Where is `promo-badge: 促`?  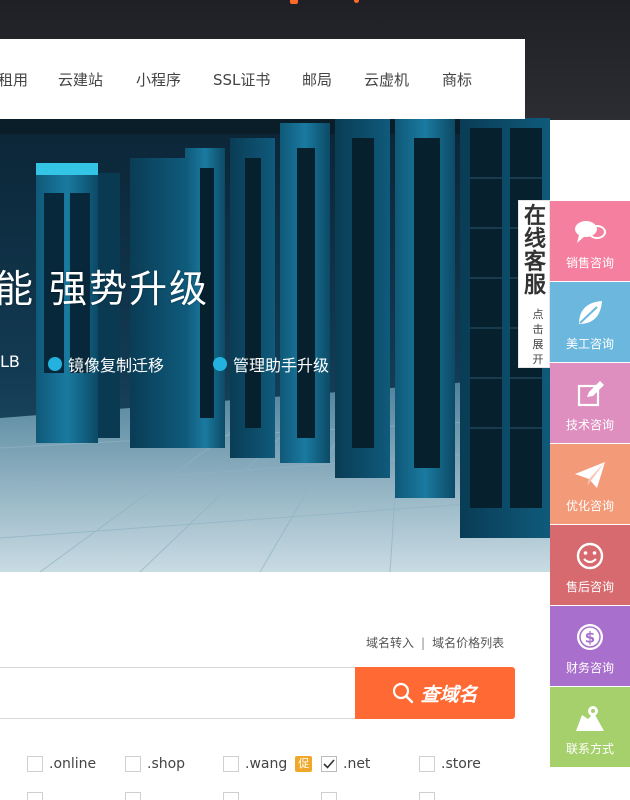 promo-badge: 促 is located at coordinates (304, 764).